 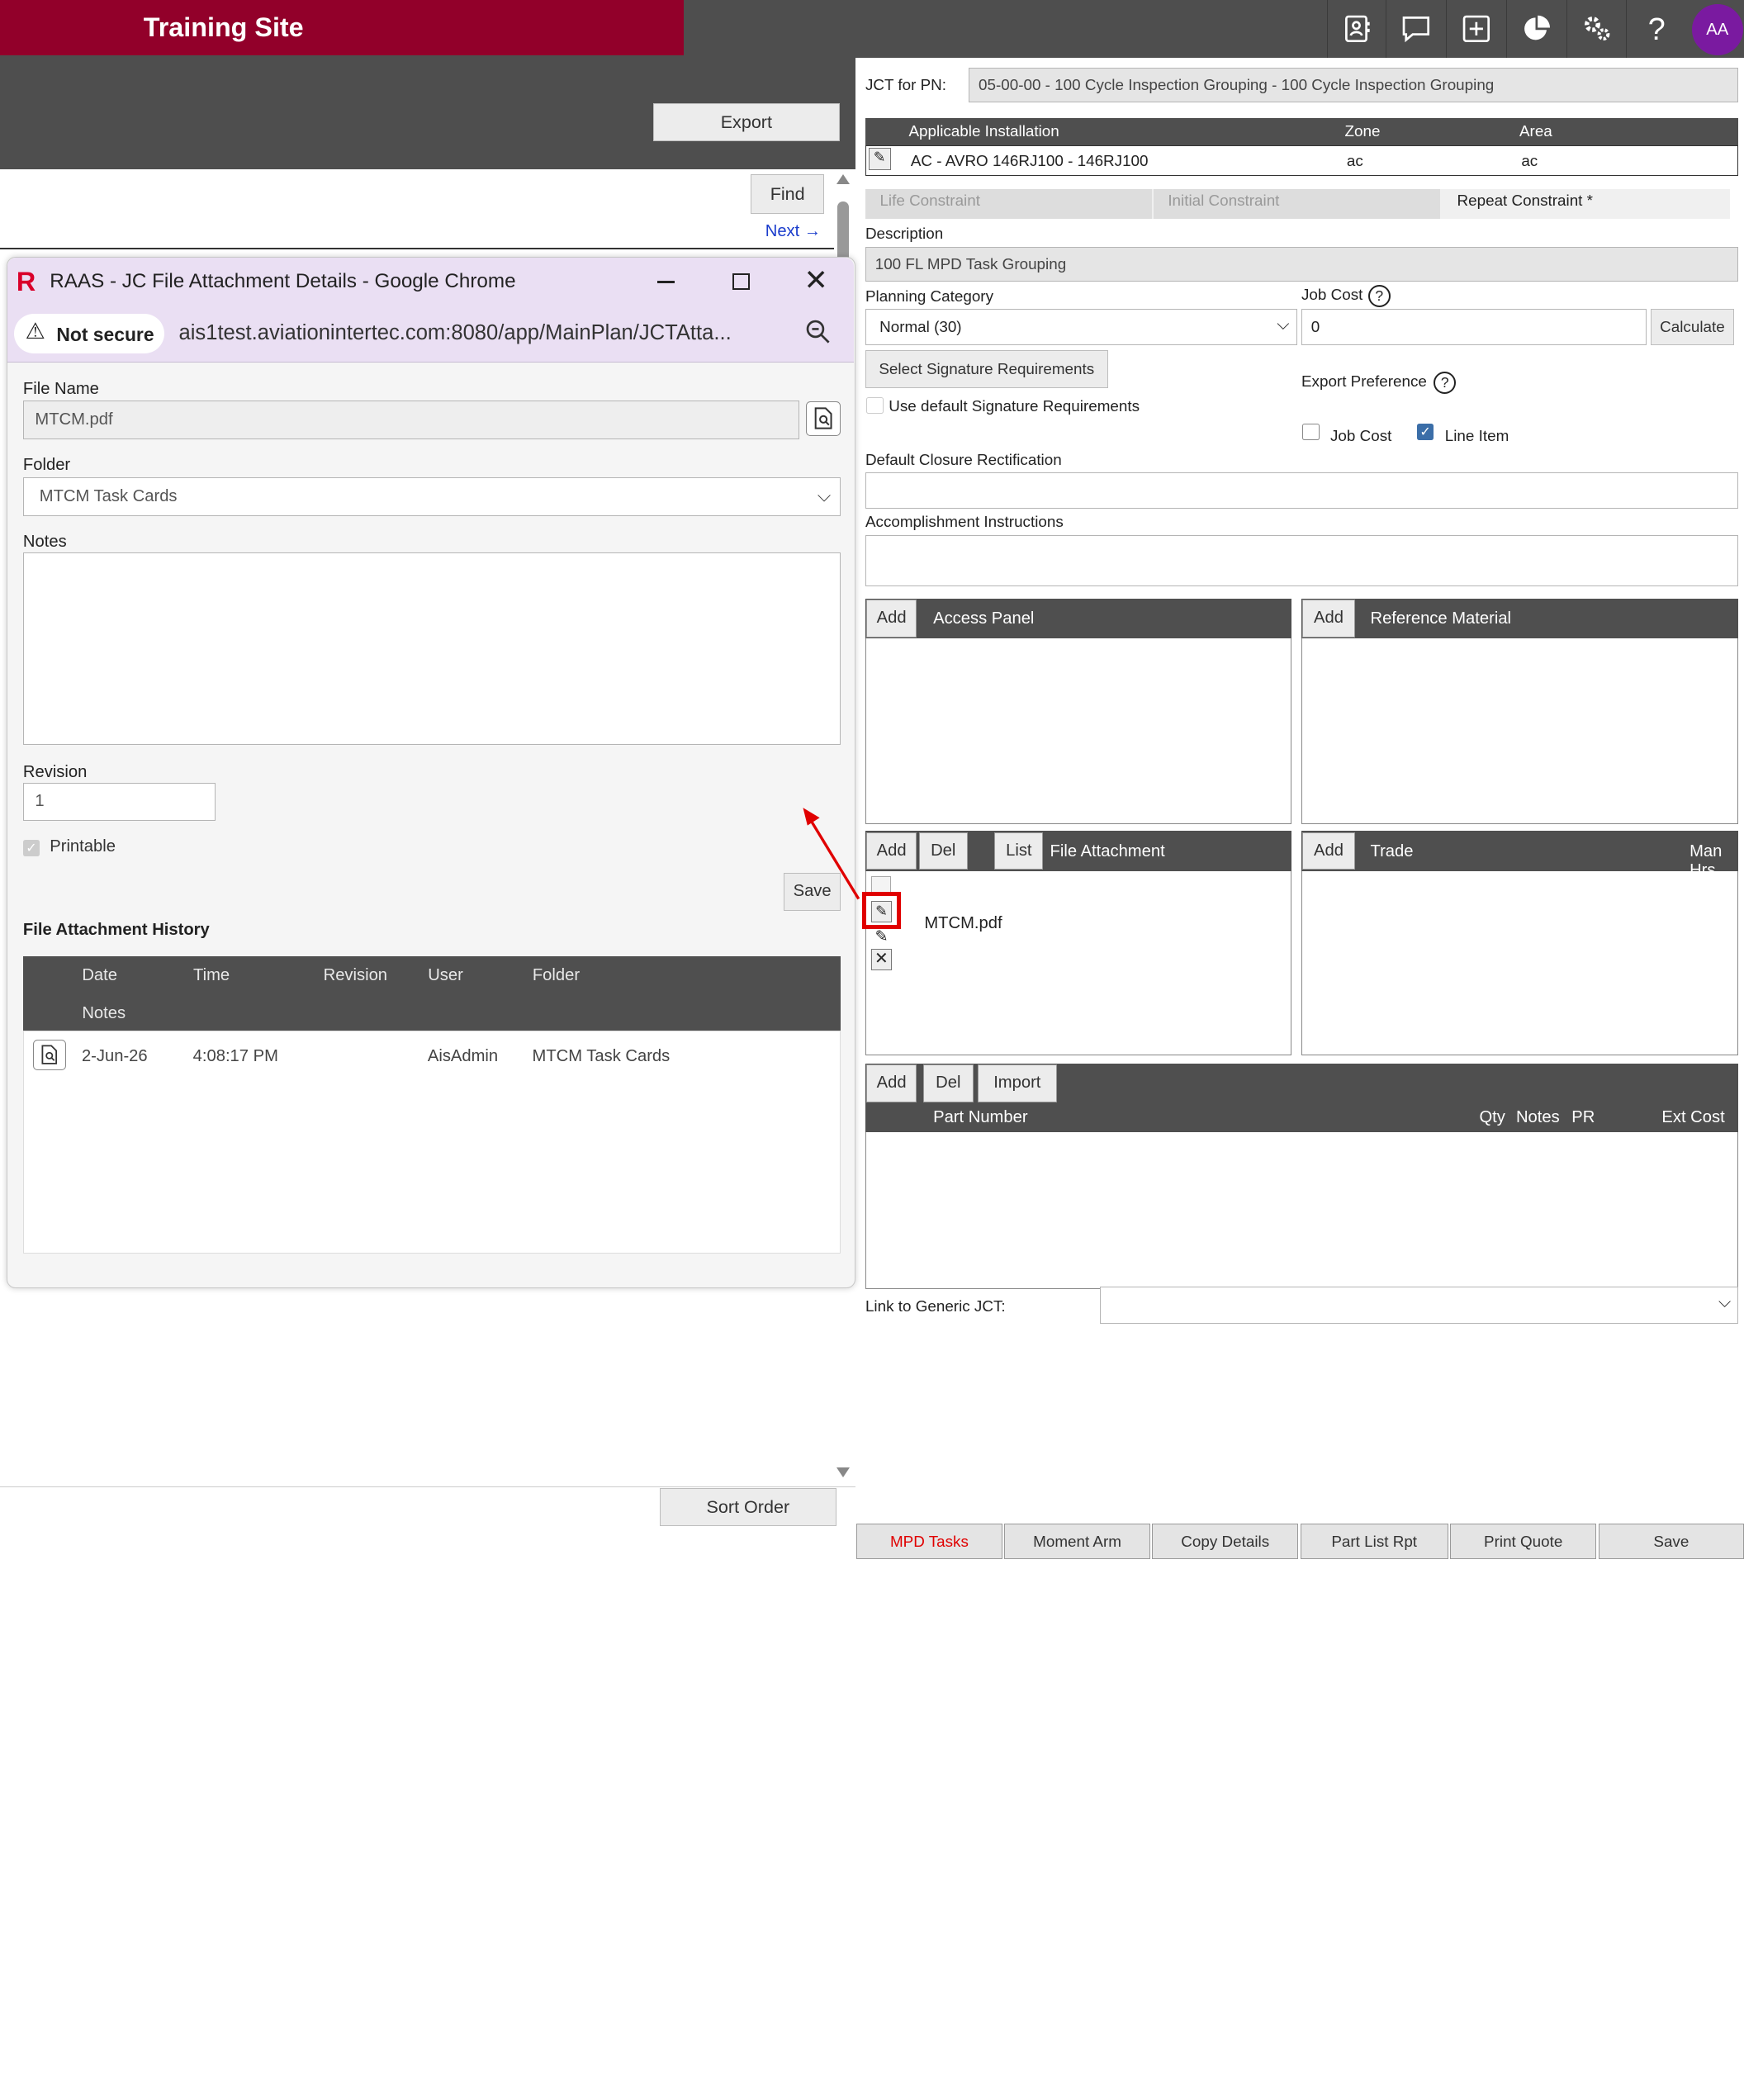 I want to click on close-icon: ✕, so click(x=816, y=280).